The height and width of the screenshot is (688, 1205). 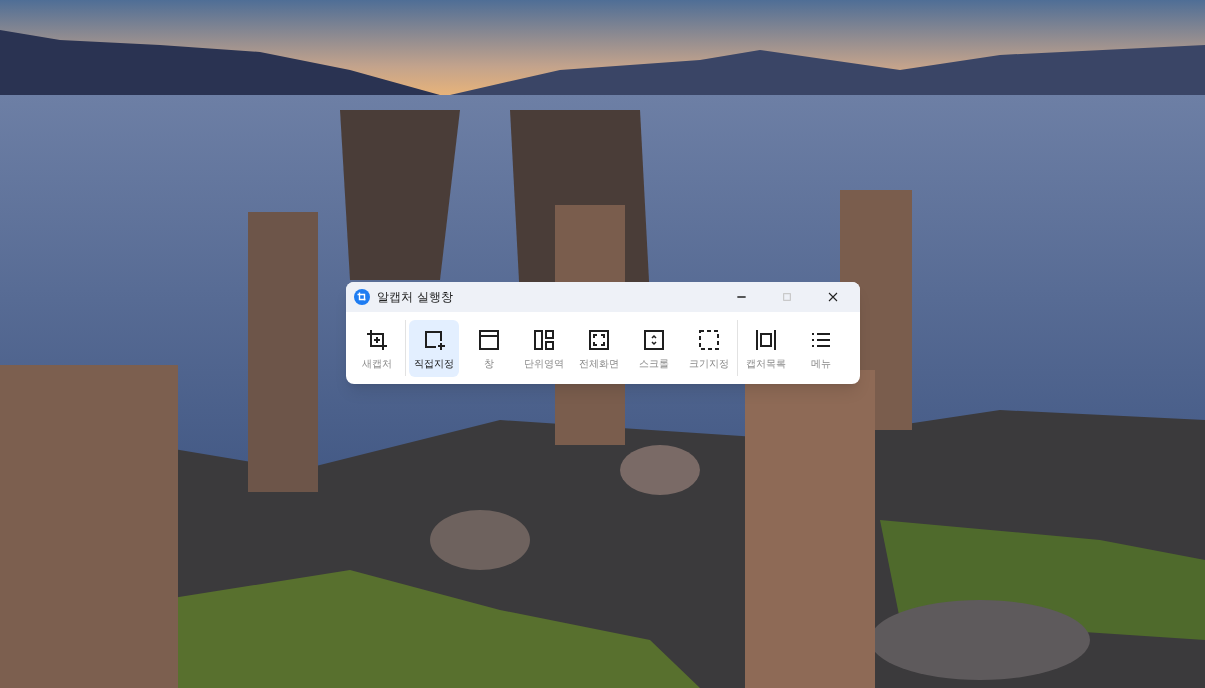 I want to click on toolbar-button: 직접지정, so click(x=434, y=348).